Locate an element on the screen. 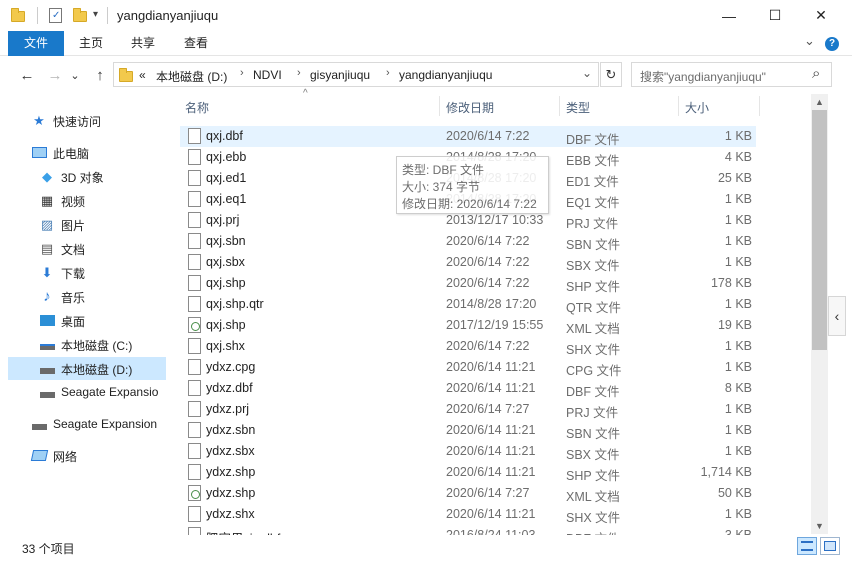  column-header-name: 名称 is located at coordinates (197, 111).